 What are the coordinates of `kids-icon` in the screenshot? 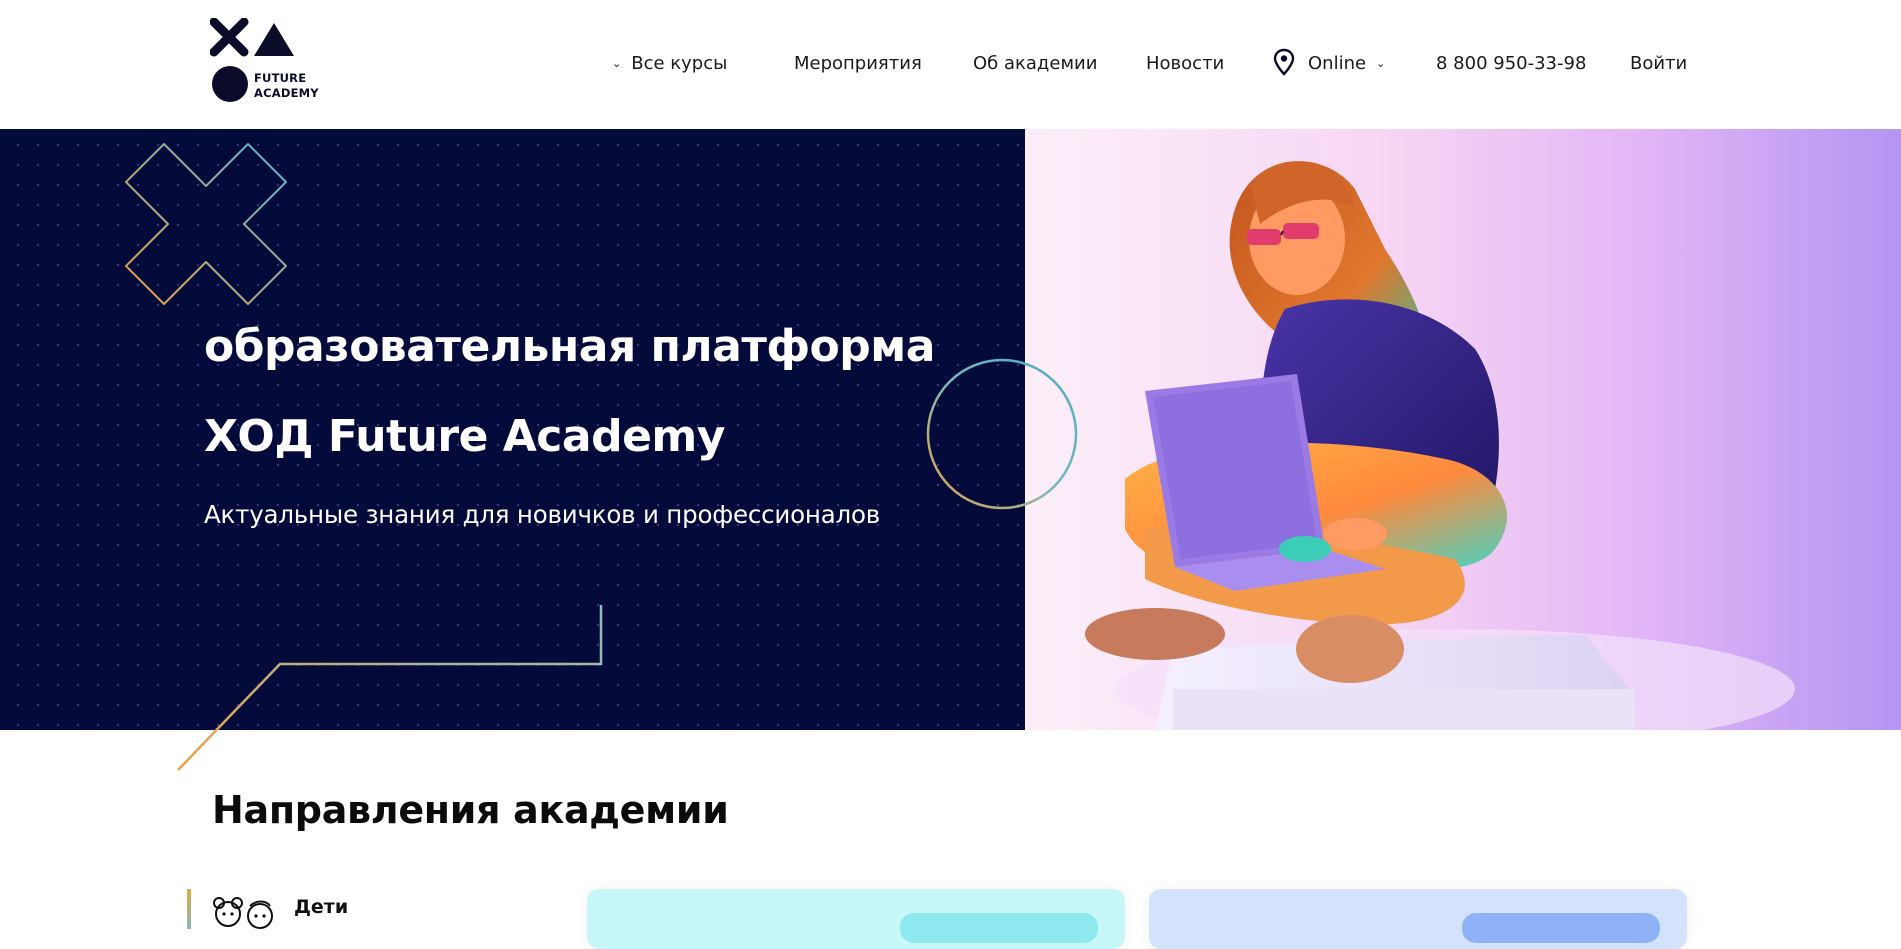 It's located at (243, 913).